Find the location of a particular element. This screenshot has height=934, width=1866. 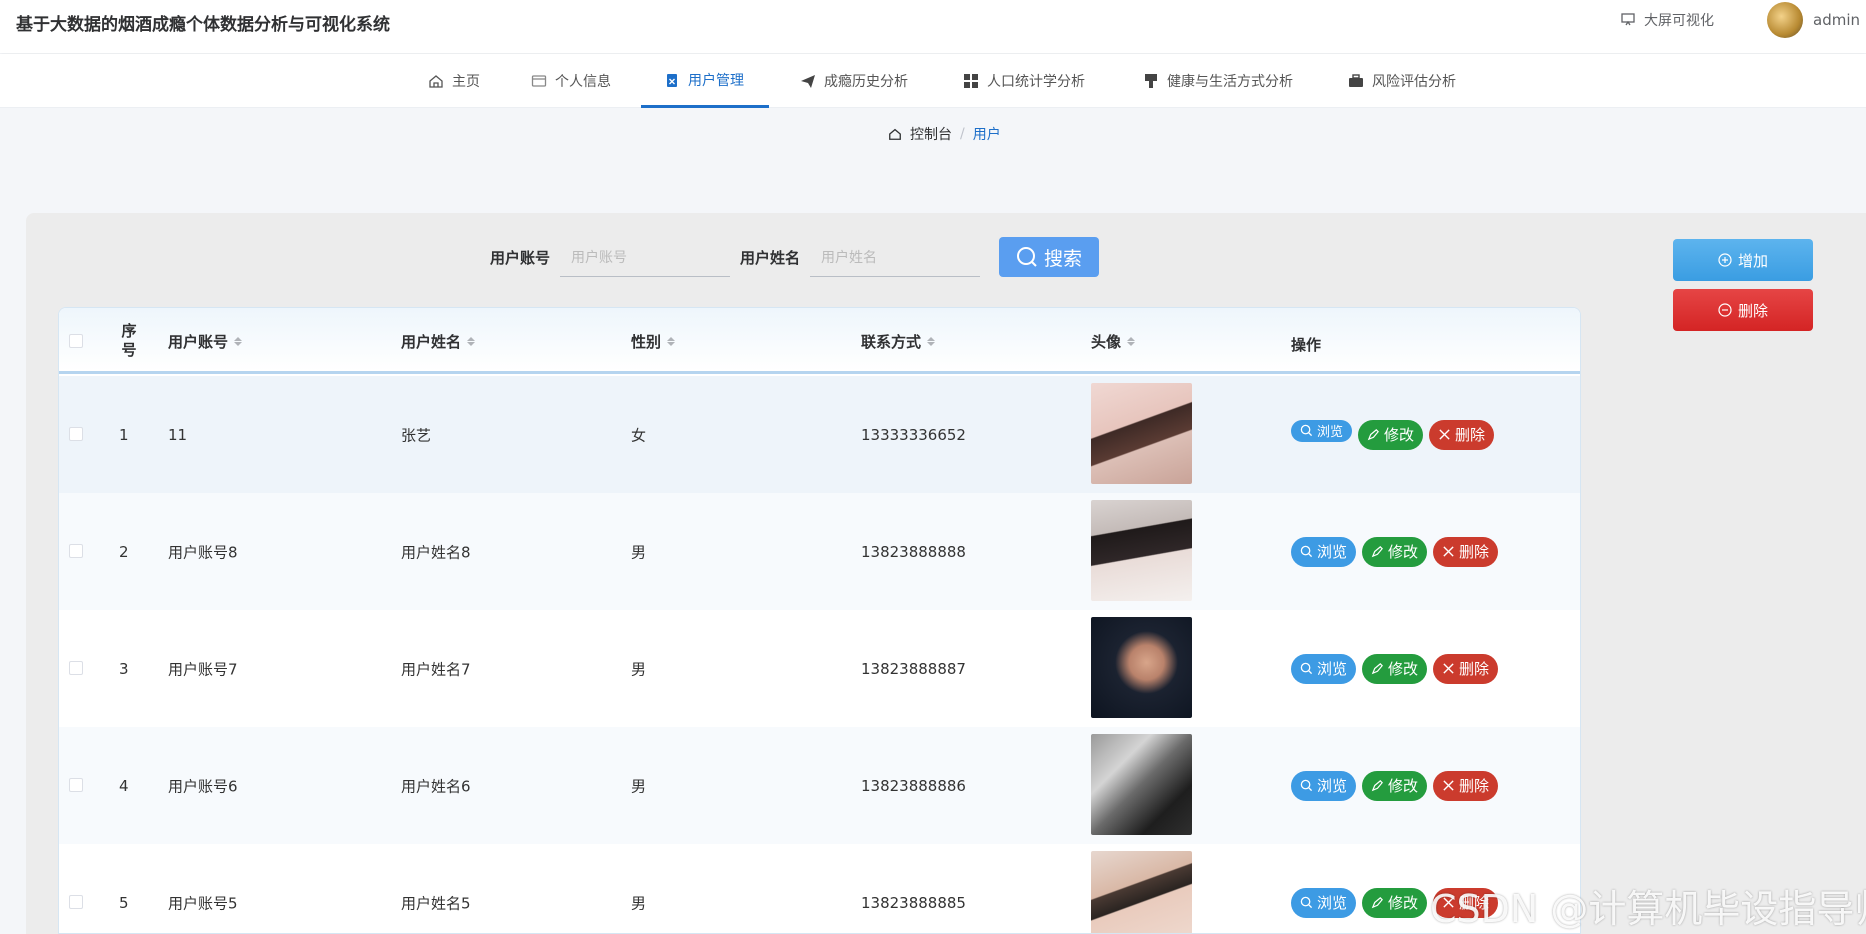

batch-delete-button: 删除 is located at coordinates (1743, 310).